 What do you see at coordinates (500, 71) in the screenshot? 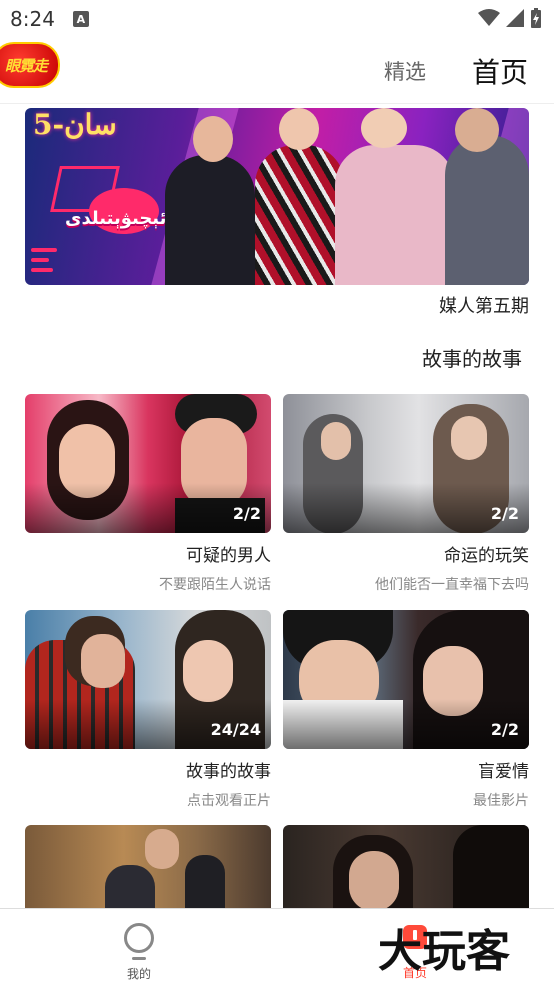
I see `tab-home: 首页` at bounding box center [500, 71].